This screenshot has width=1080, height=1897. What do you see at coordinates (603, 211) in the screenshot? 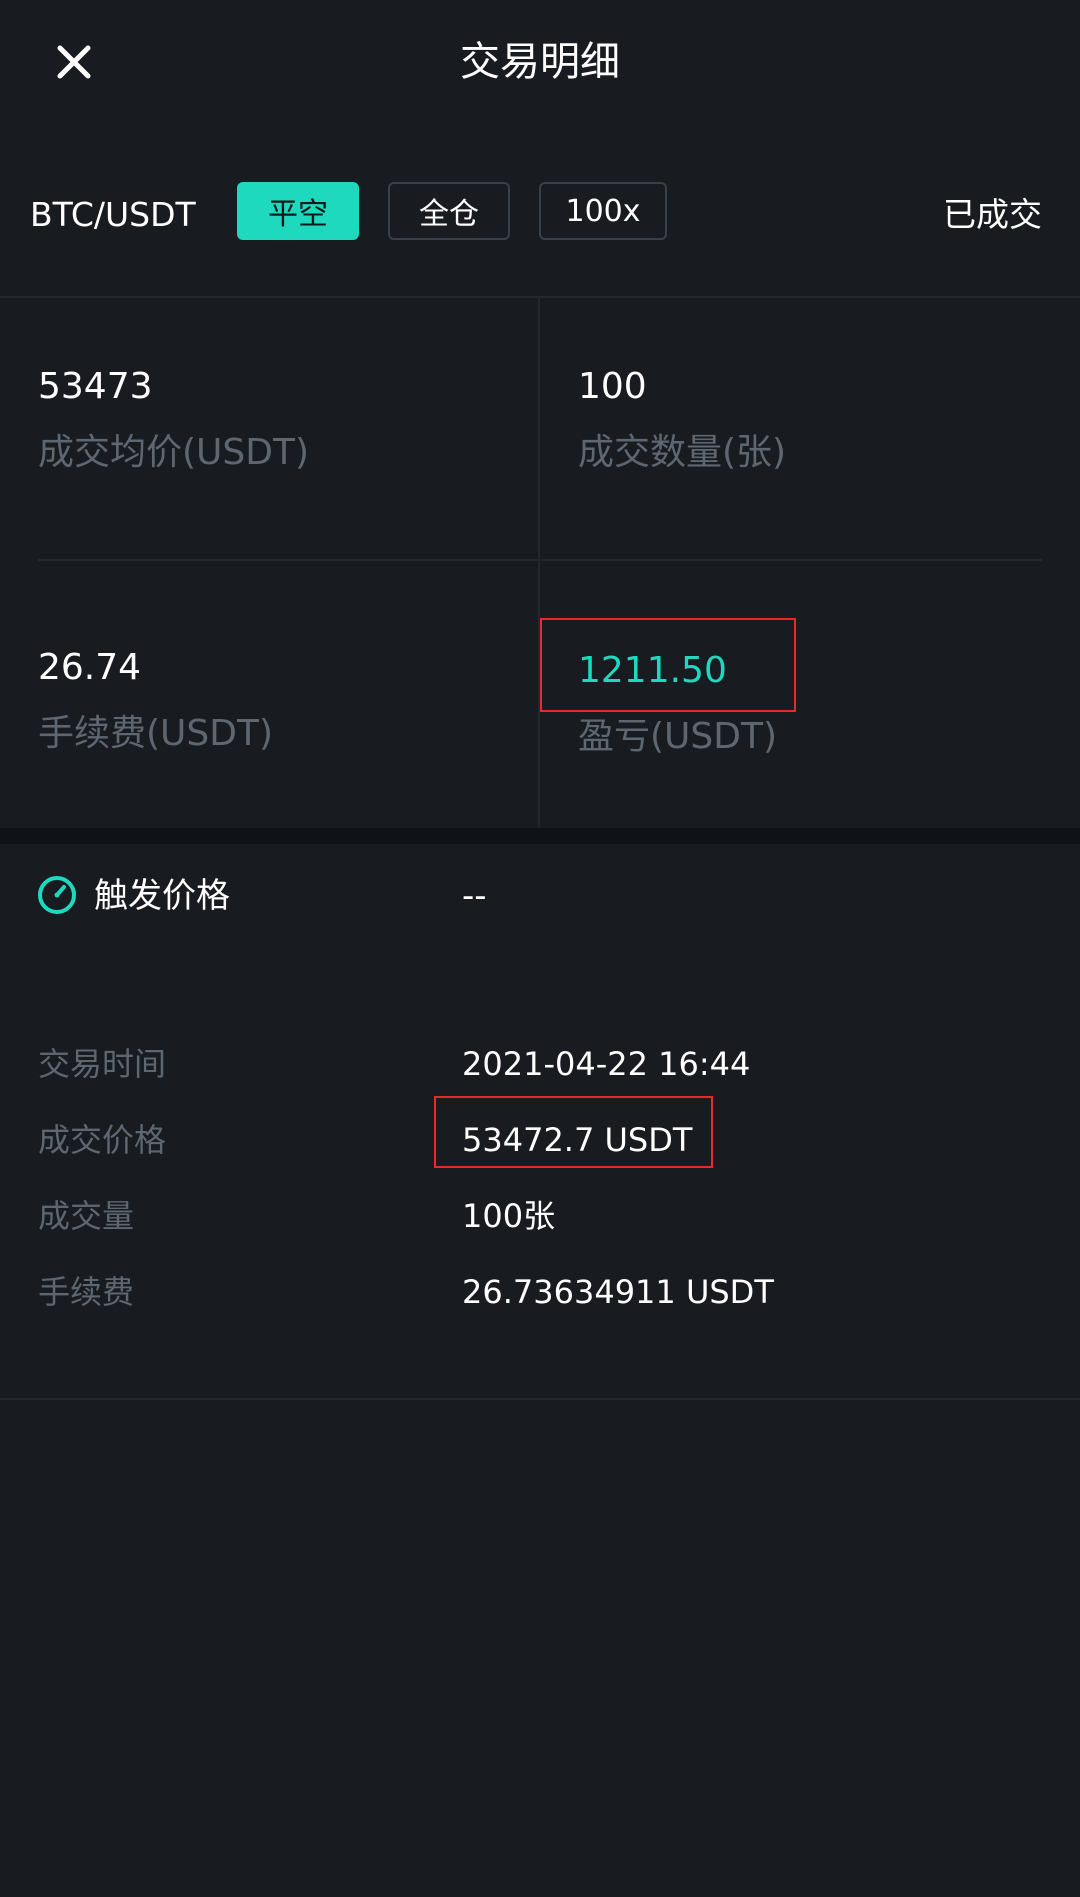
I see `leverage-tag: 100x` at bounding box center [603, 211].